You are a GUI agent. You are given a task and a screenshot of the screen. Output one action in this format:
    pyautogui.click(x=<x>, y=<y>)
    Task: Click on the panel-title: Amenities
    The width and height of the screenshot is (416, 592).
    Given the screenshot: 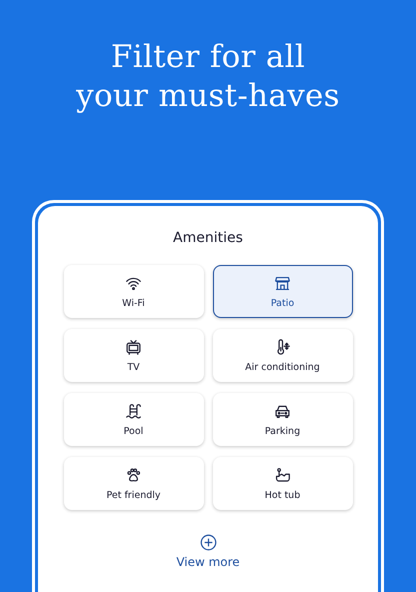 What is the action you would take?
    pyautogui.click(x=208, y=238)
    